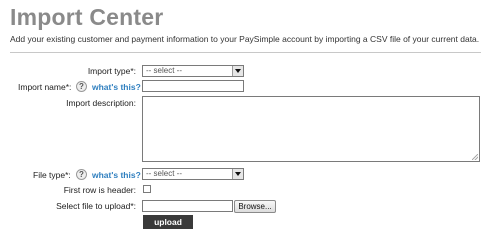  I want to click on file-upload-label: Select file to upload*:, so click(96, 206).